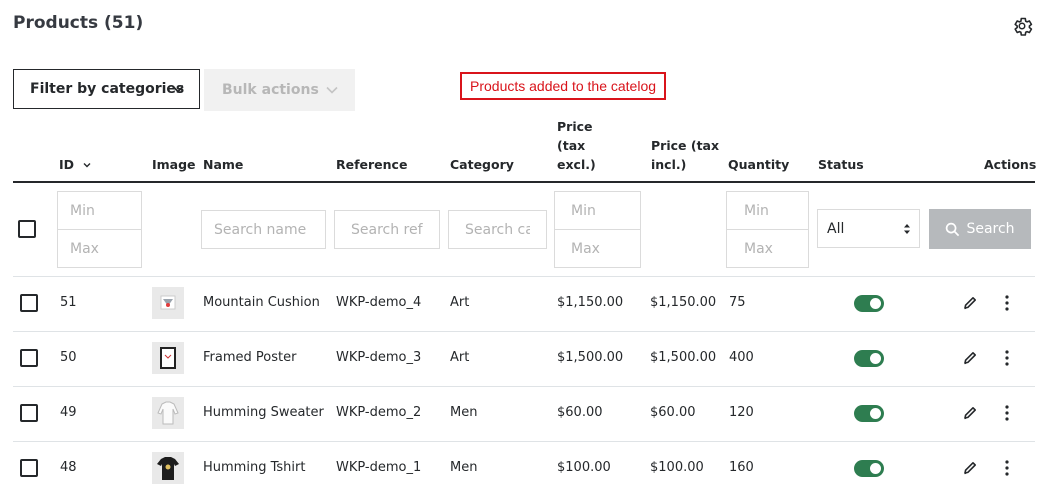 Image resolution: width=1048 pixels, height=495 pixels. I want to click on filter-label: Filter by categories, so click(107, 89).